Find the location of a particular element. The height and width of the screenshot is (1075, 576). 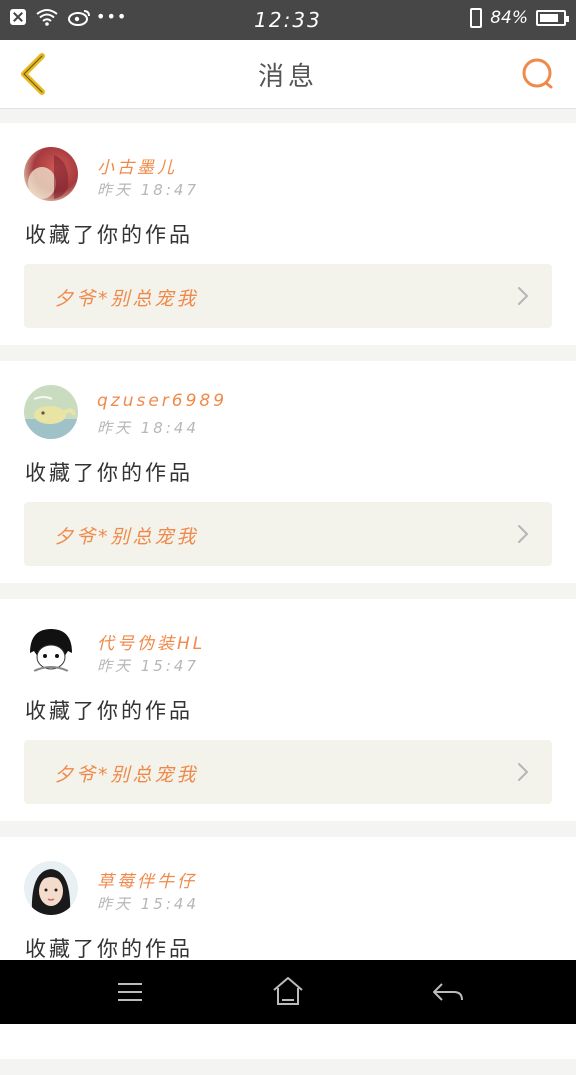

username: 小古墨儿 is located at coordinates (137, 165).